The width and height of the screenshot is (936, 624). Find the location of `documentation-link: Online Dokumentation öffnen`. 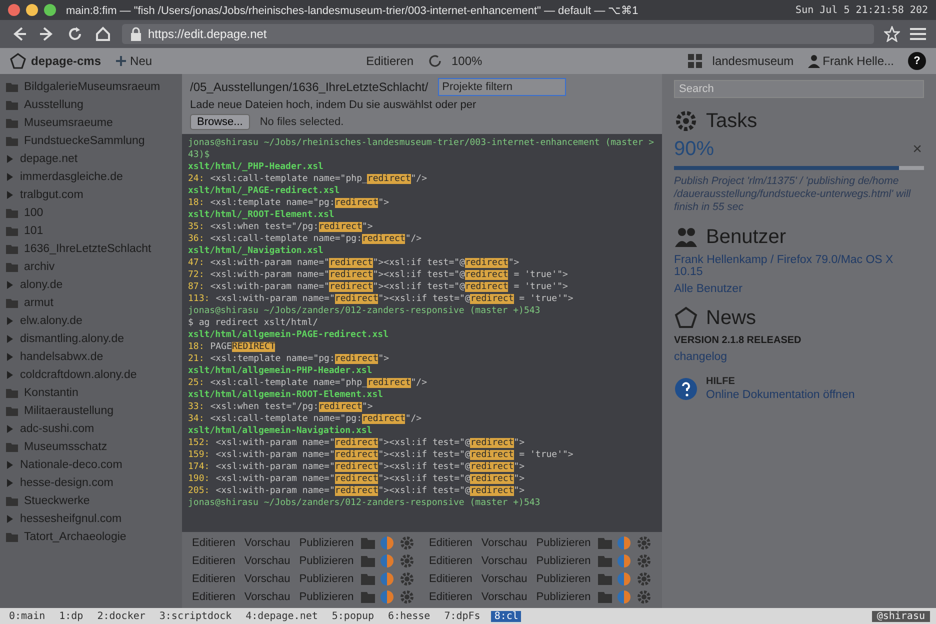

documentation-link: Online Dokumentation öffnen is located at coordinates (780, 395).